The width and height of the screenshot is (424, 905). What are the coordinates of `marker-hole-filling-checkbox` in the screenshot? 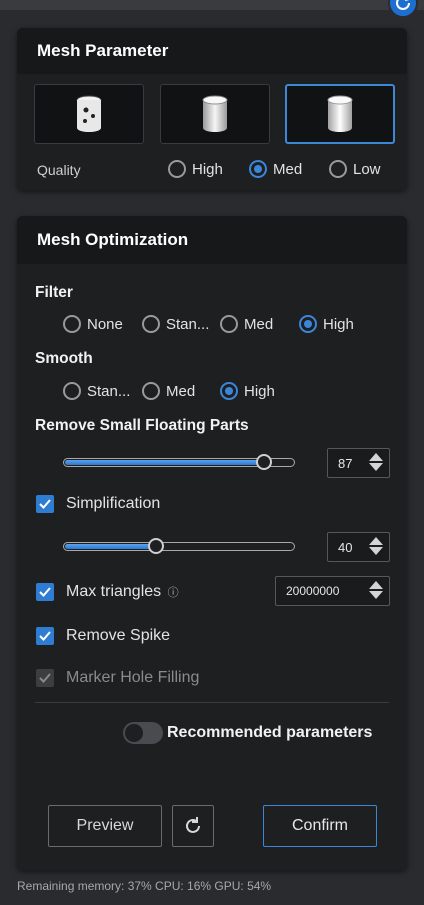 It's located at (45, 678).